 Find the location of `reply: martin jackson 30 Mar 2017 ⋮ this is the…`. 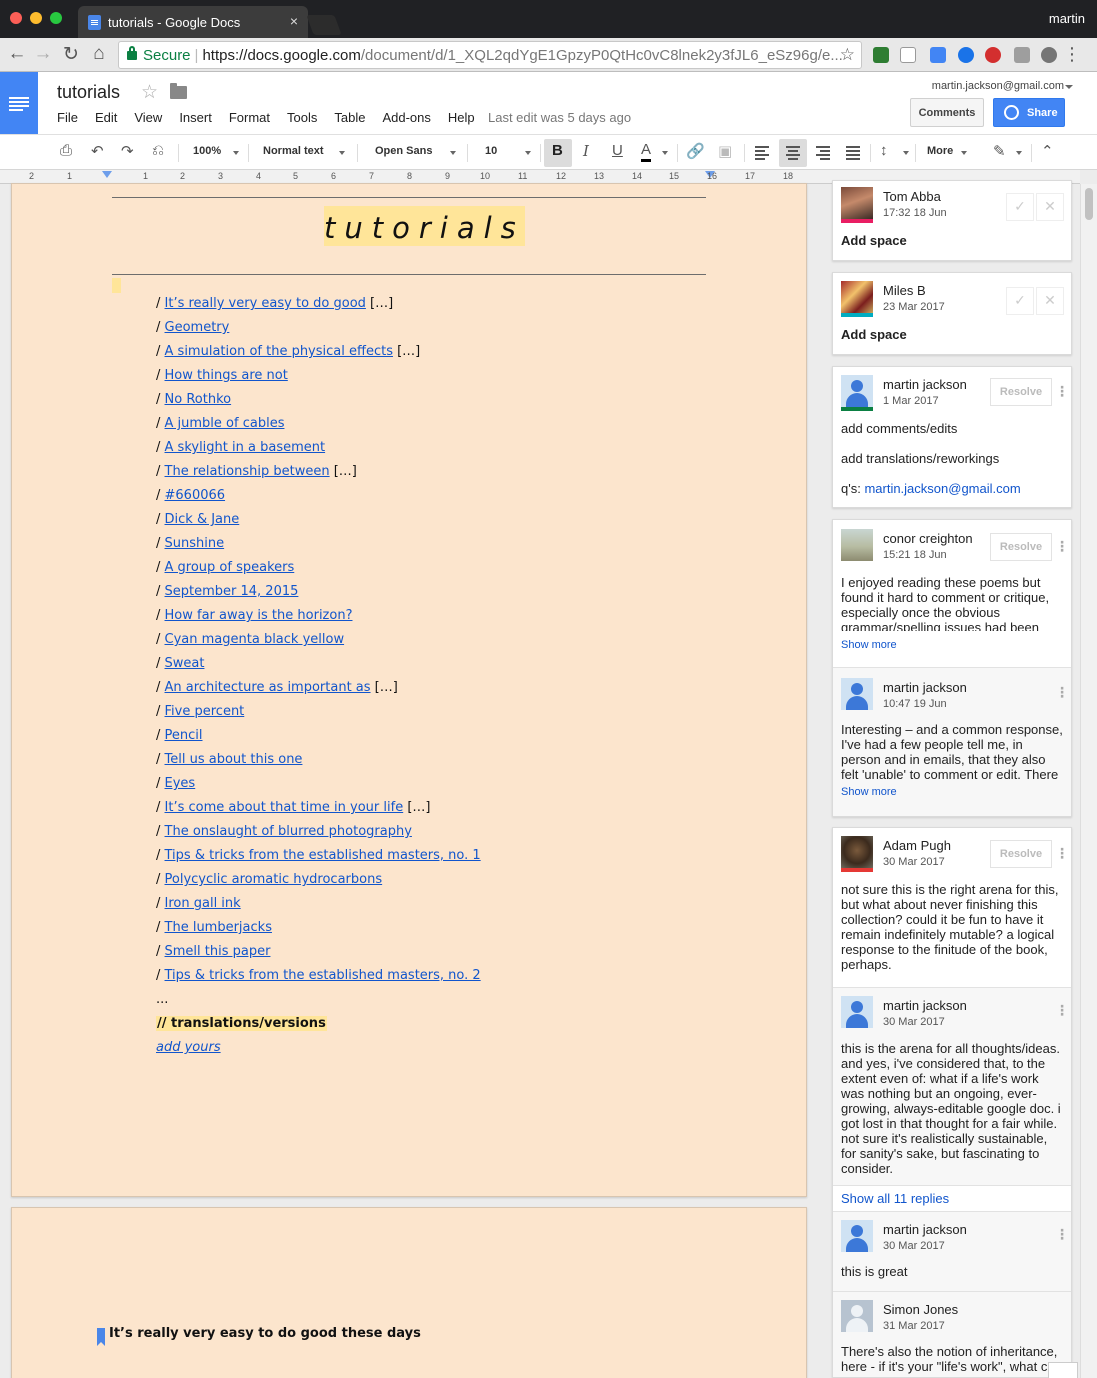

reply: martin jackson 30 Mar 2017 ⋮ this is the… is located at coordinates (952, 1086).